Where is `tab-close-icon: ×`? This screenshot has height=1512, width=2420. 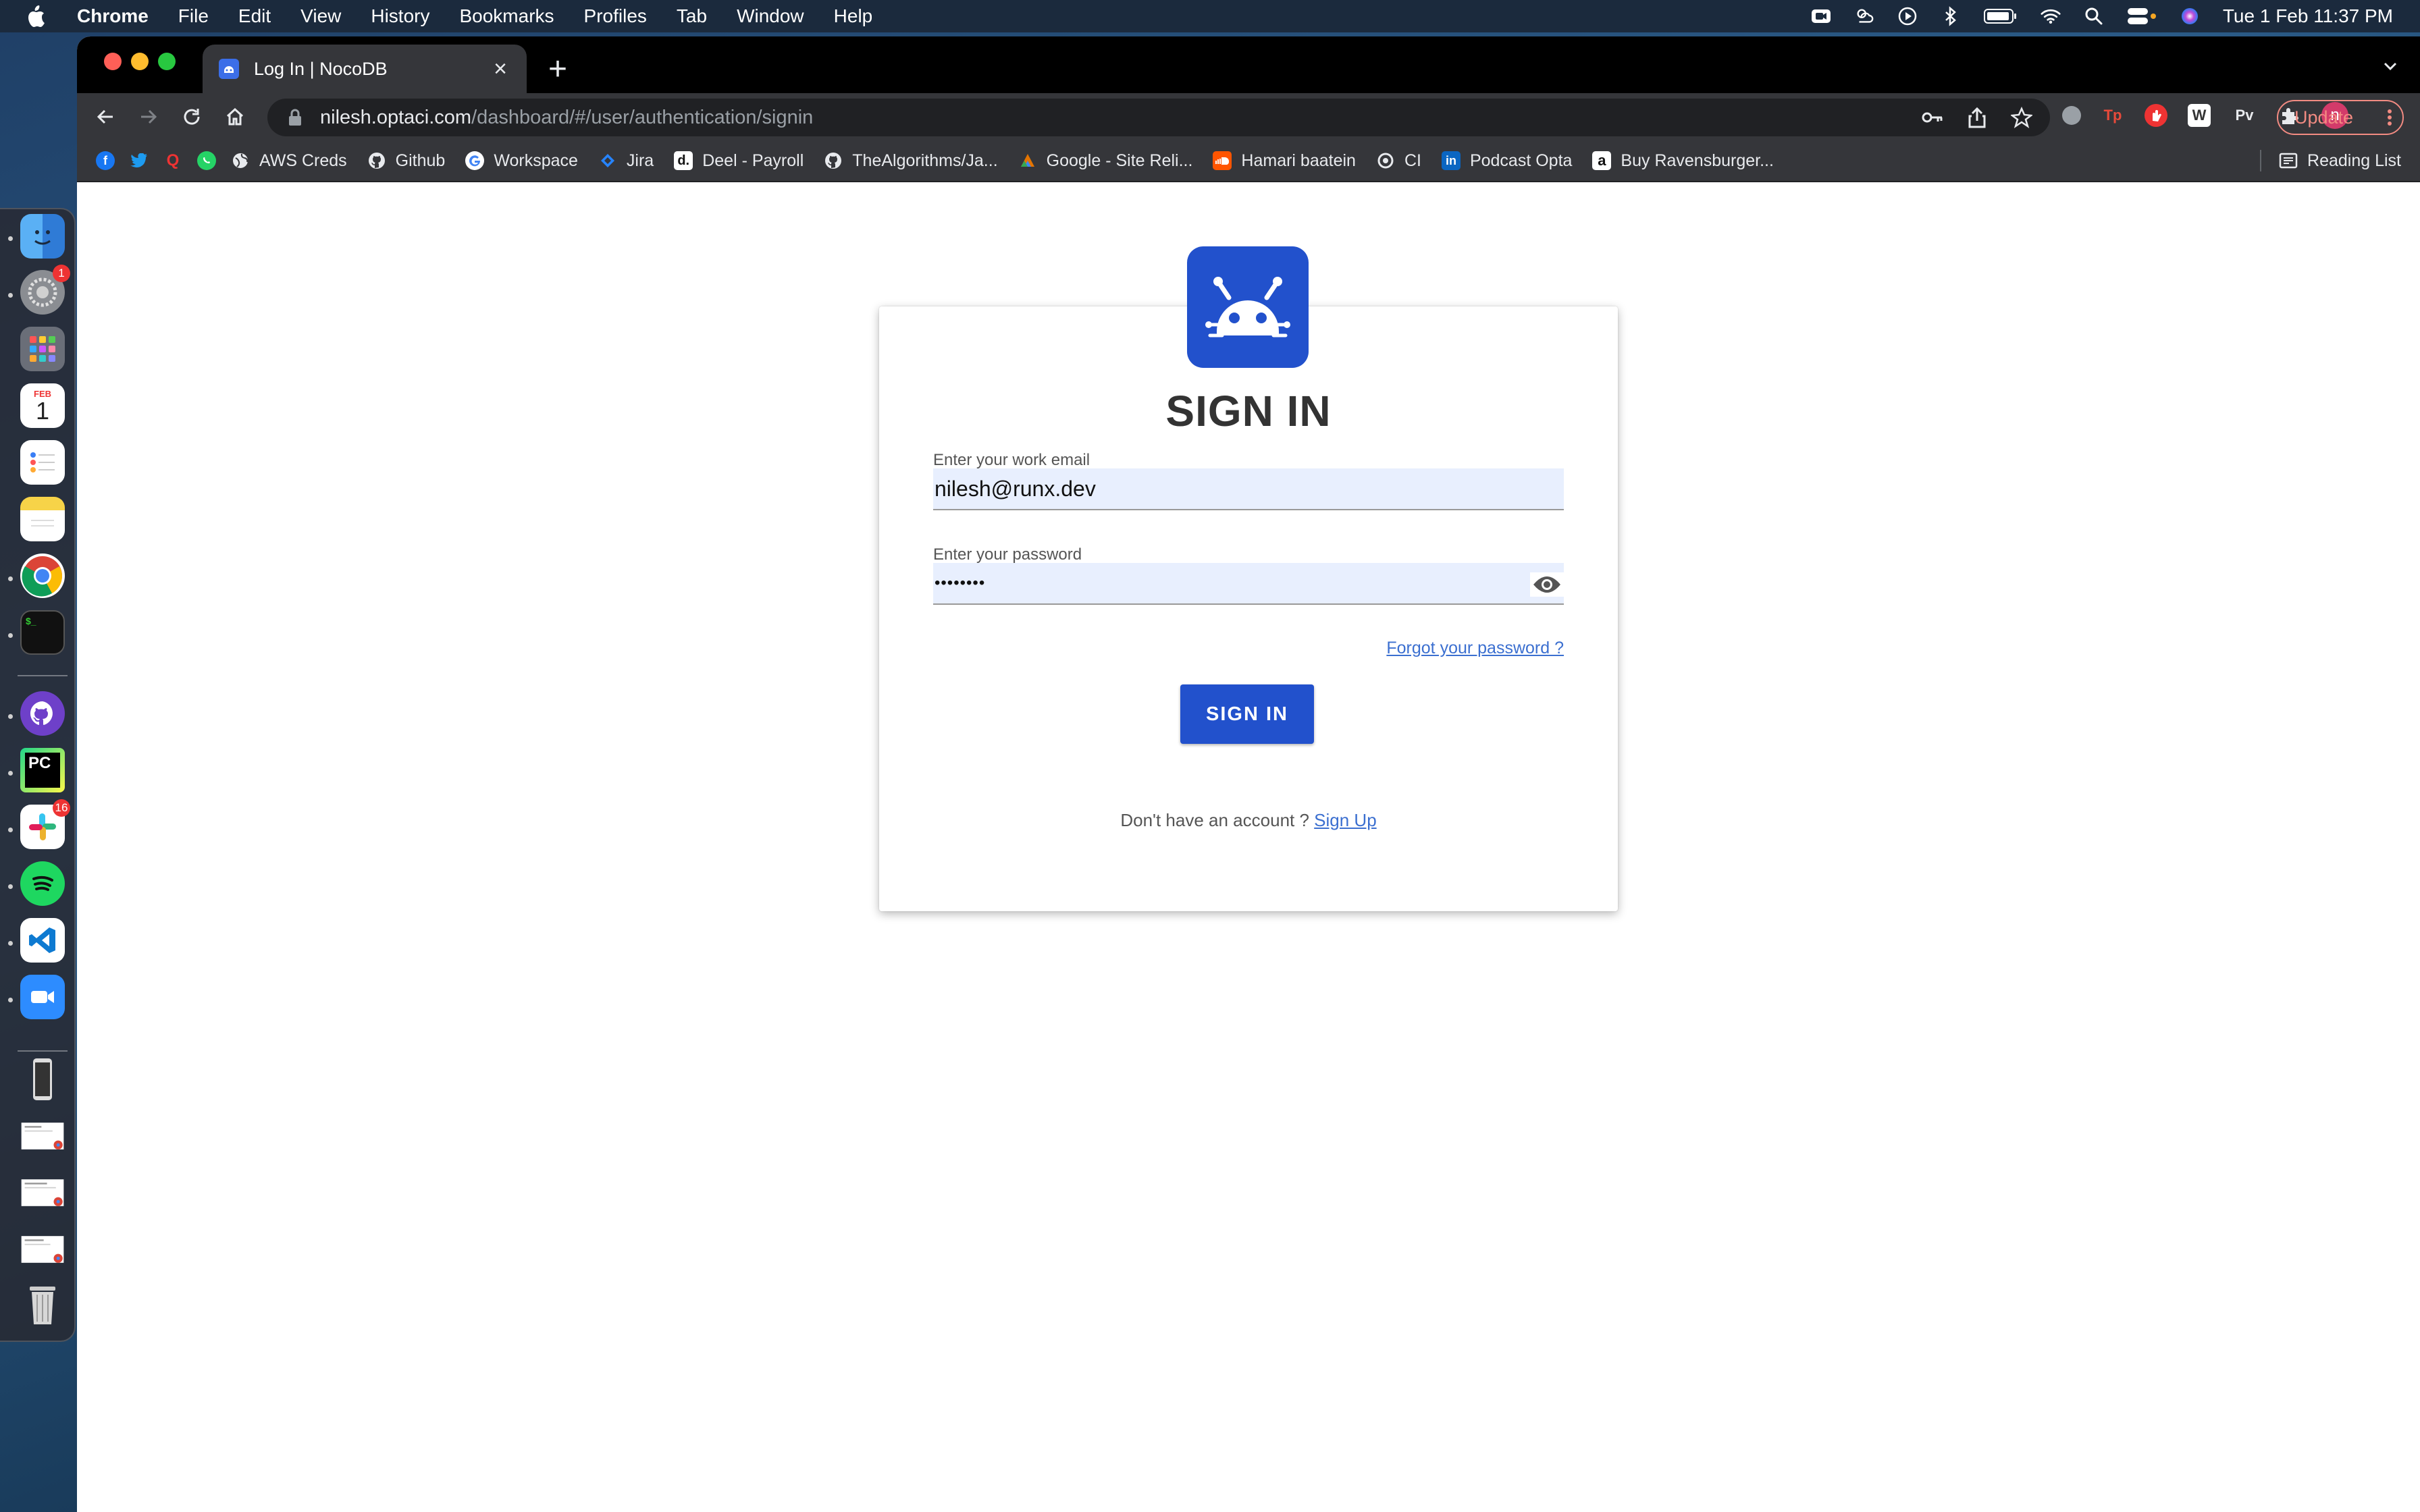
tab-close-icon: × is located at coordinates (500, 69).